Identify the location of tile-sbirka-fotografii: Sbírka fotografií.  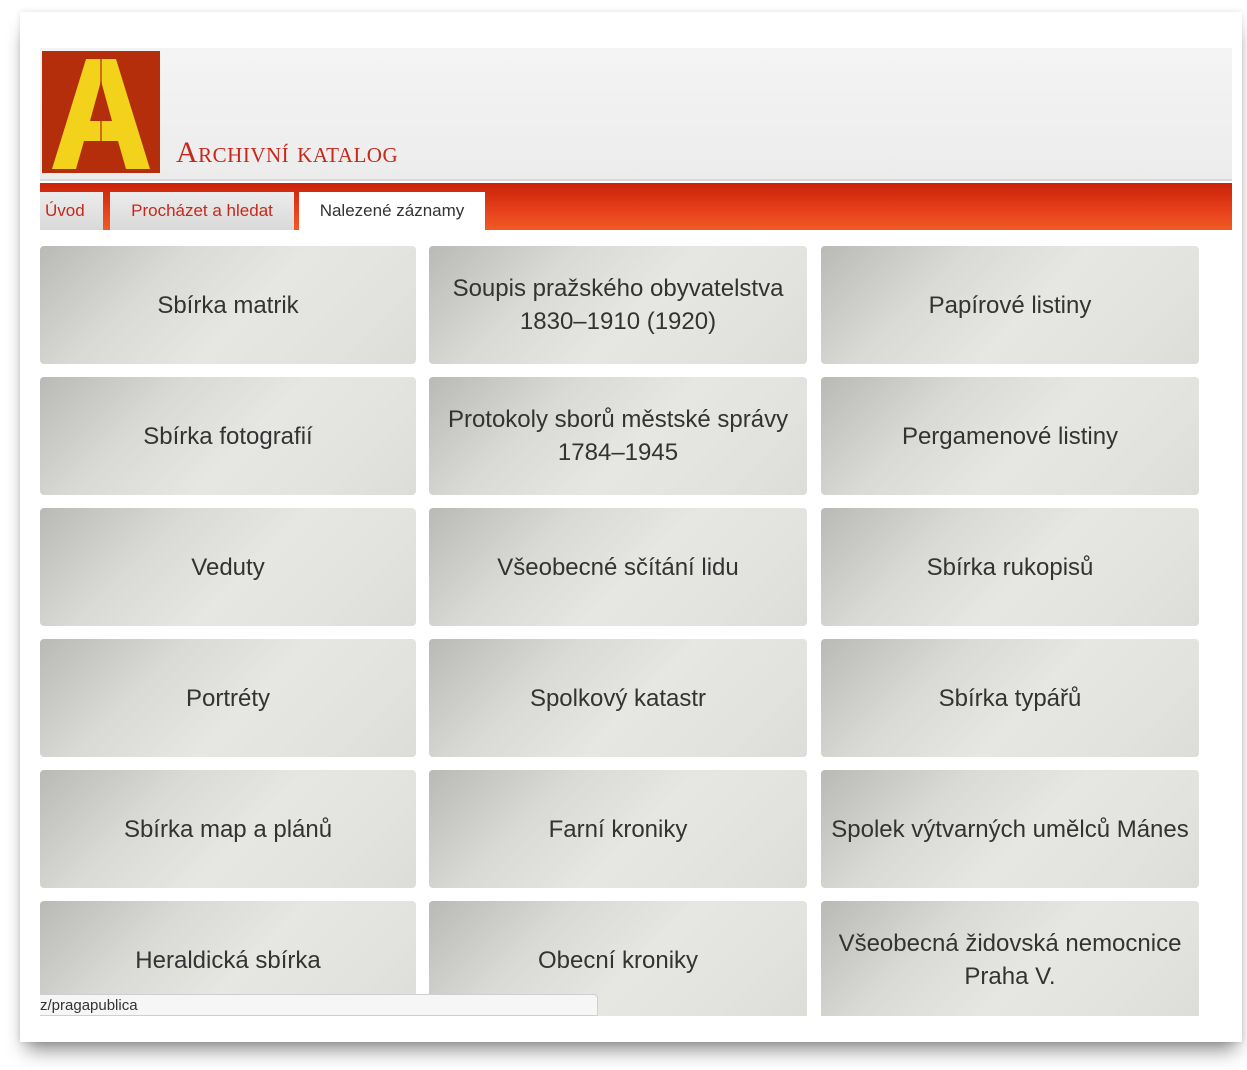
(228, 436).